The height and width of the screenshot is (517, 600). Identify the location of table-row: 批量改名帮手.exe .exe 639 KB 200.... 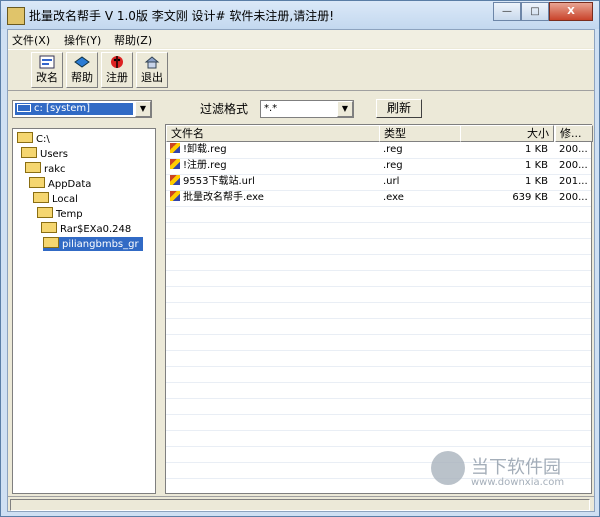
(378, 198).